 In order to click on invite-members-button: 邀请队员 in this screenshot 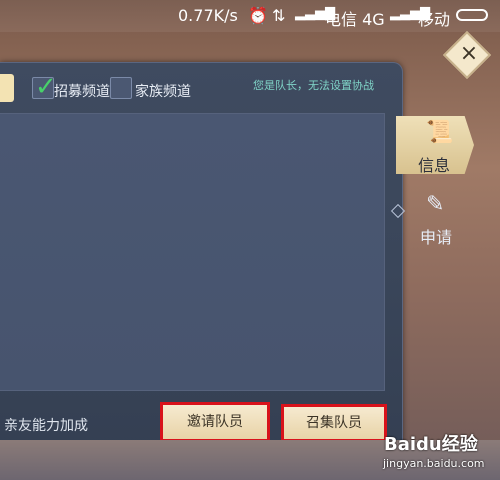, I will do `click(215, 422)`.